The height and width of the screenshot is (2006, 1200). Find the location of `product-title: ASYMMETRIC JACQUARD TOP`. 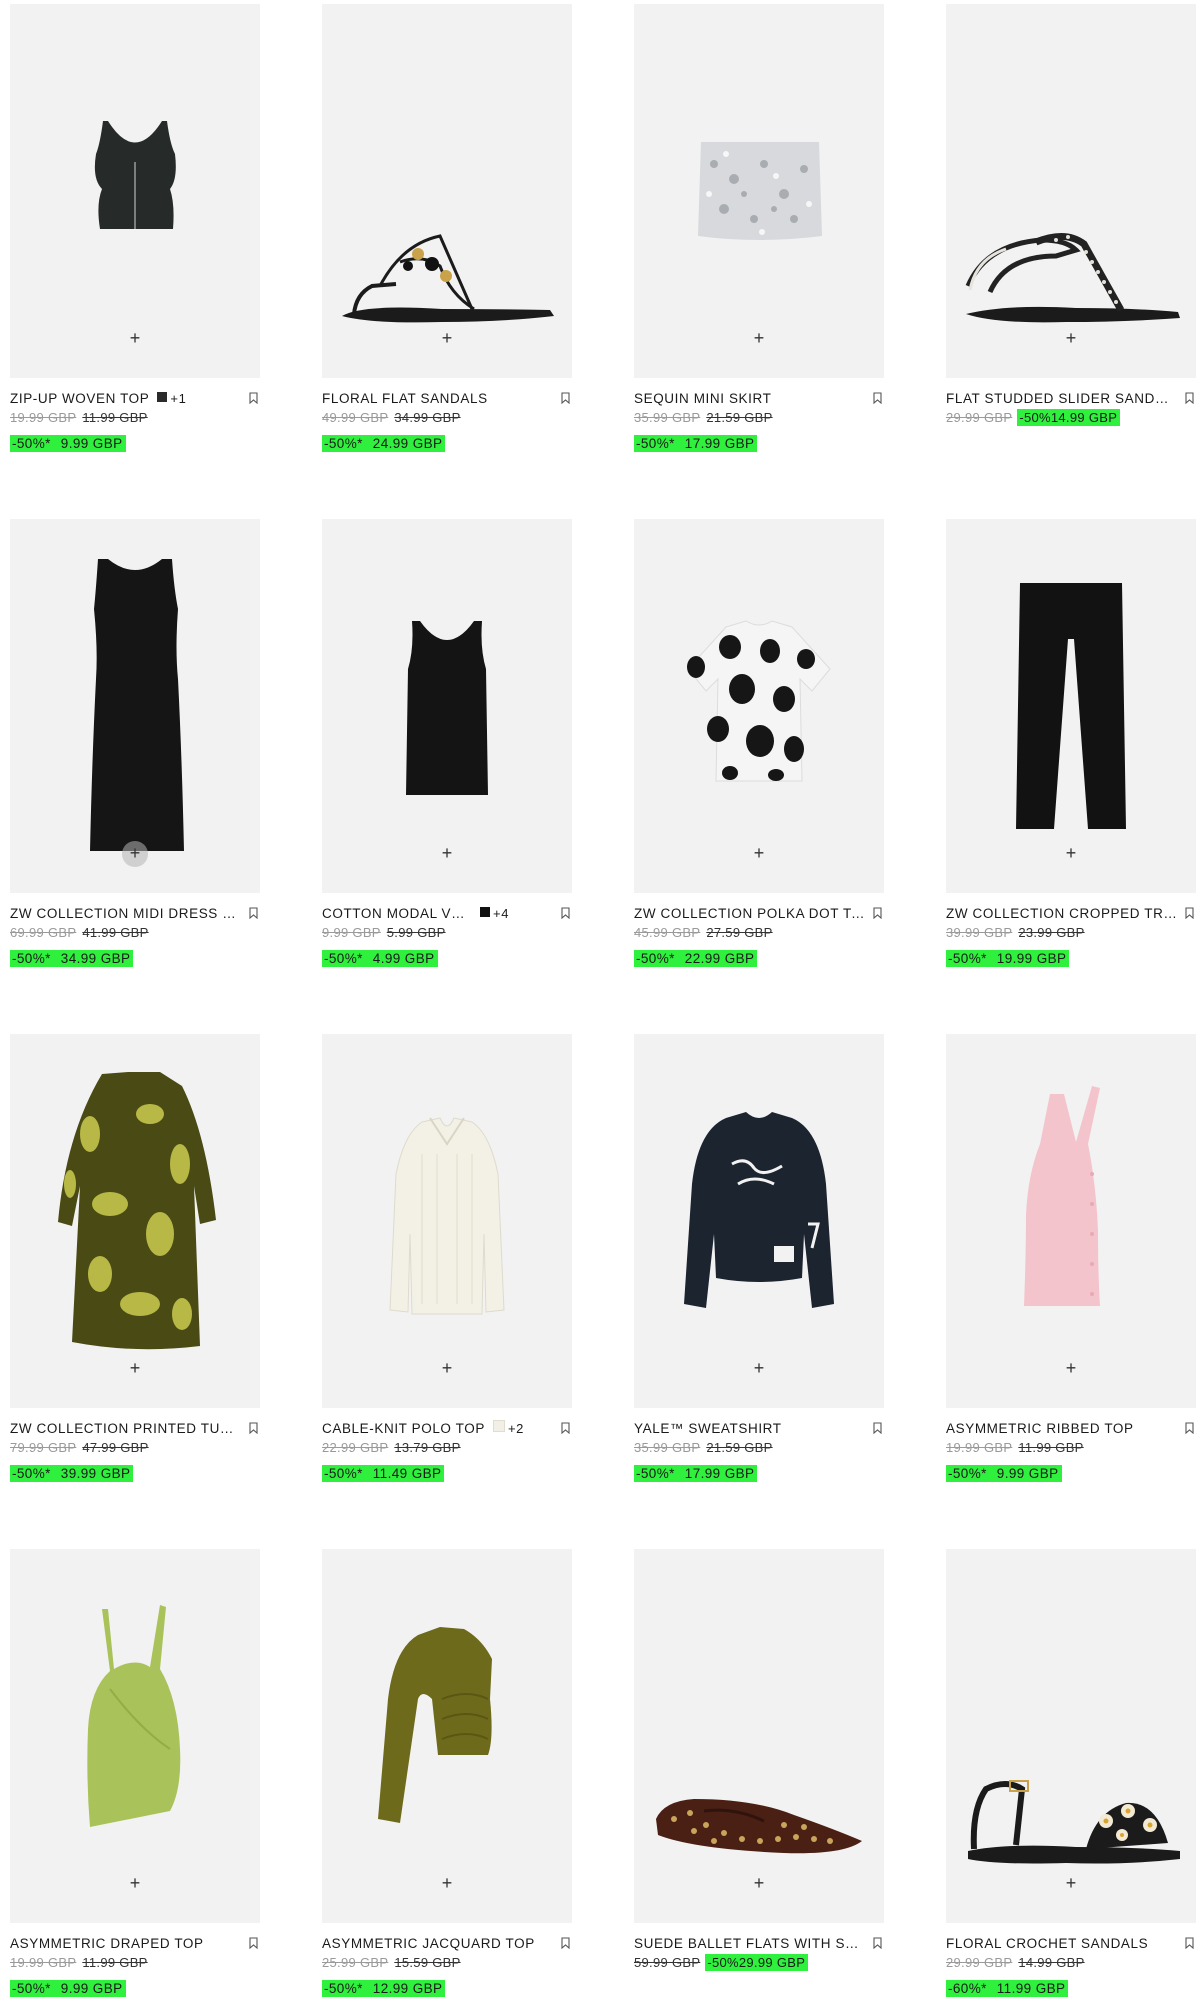

product-title: ASYMMETRIC JACQUARD TOP is located at coordinates (428, 1943).